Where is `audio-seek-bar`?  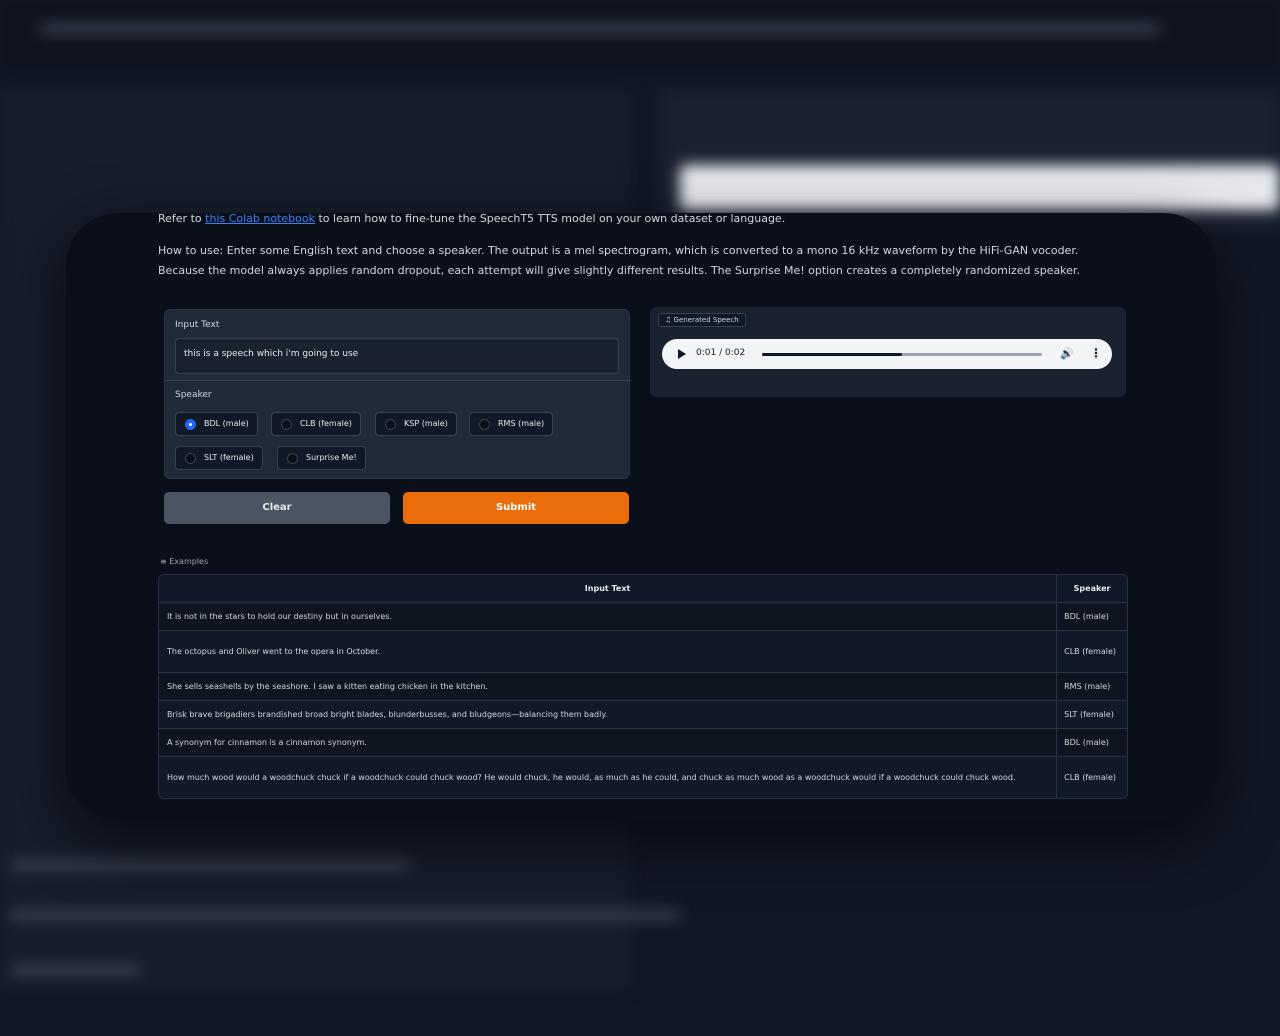
audio-seek-bar is located at coordinates (902, 354).